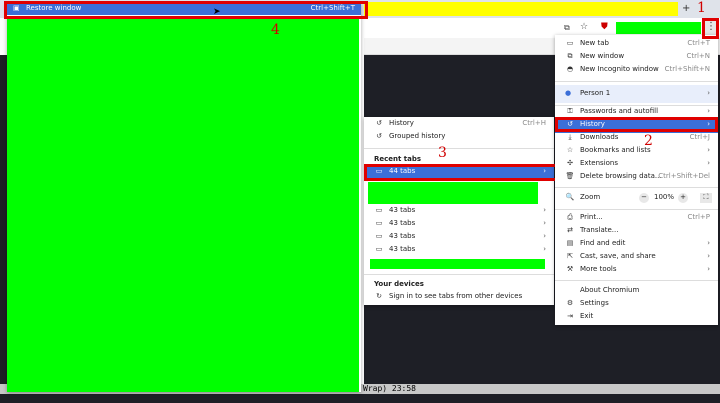  I want to click on print-item: ⎙ Print... Ctrl+P, so click(636, 219).